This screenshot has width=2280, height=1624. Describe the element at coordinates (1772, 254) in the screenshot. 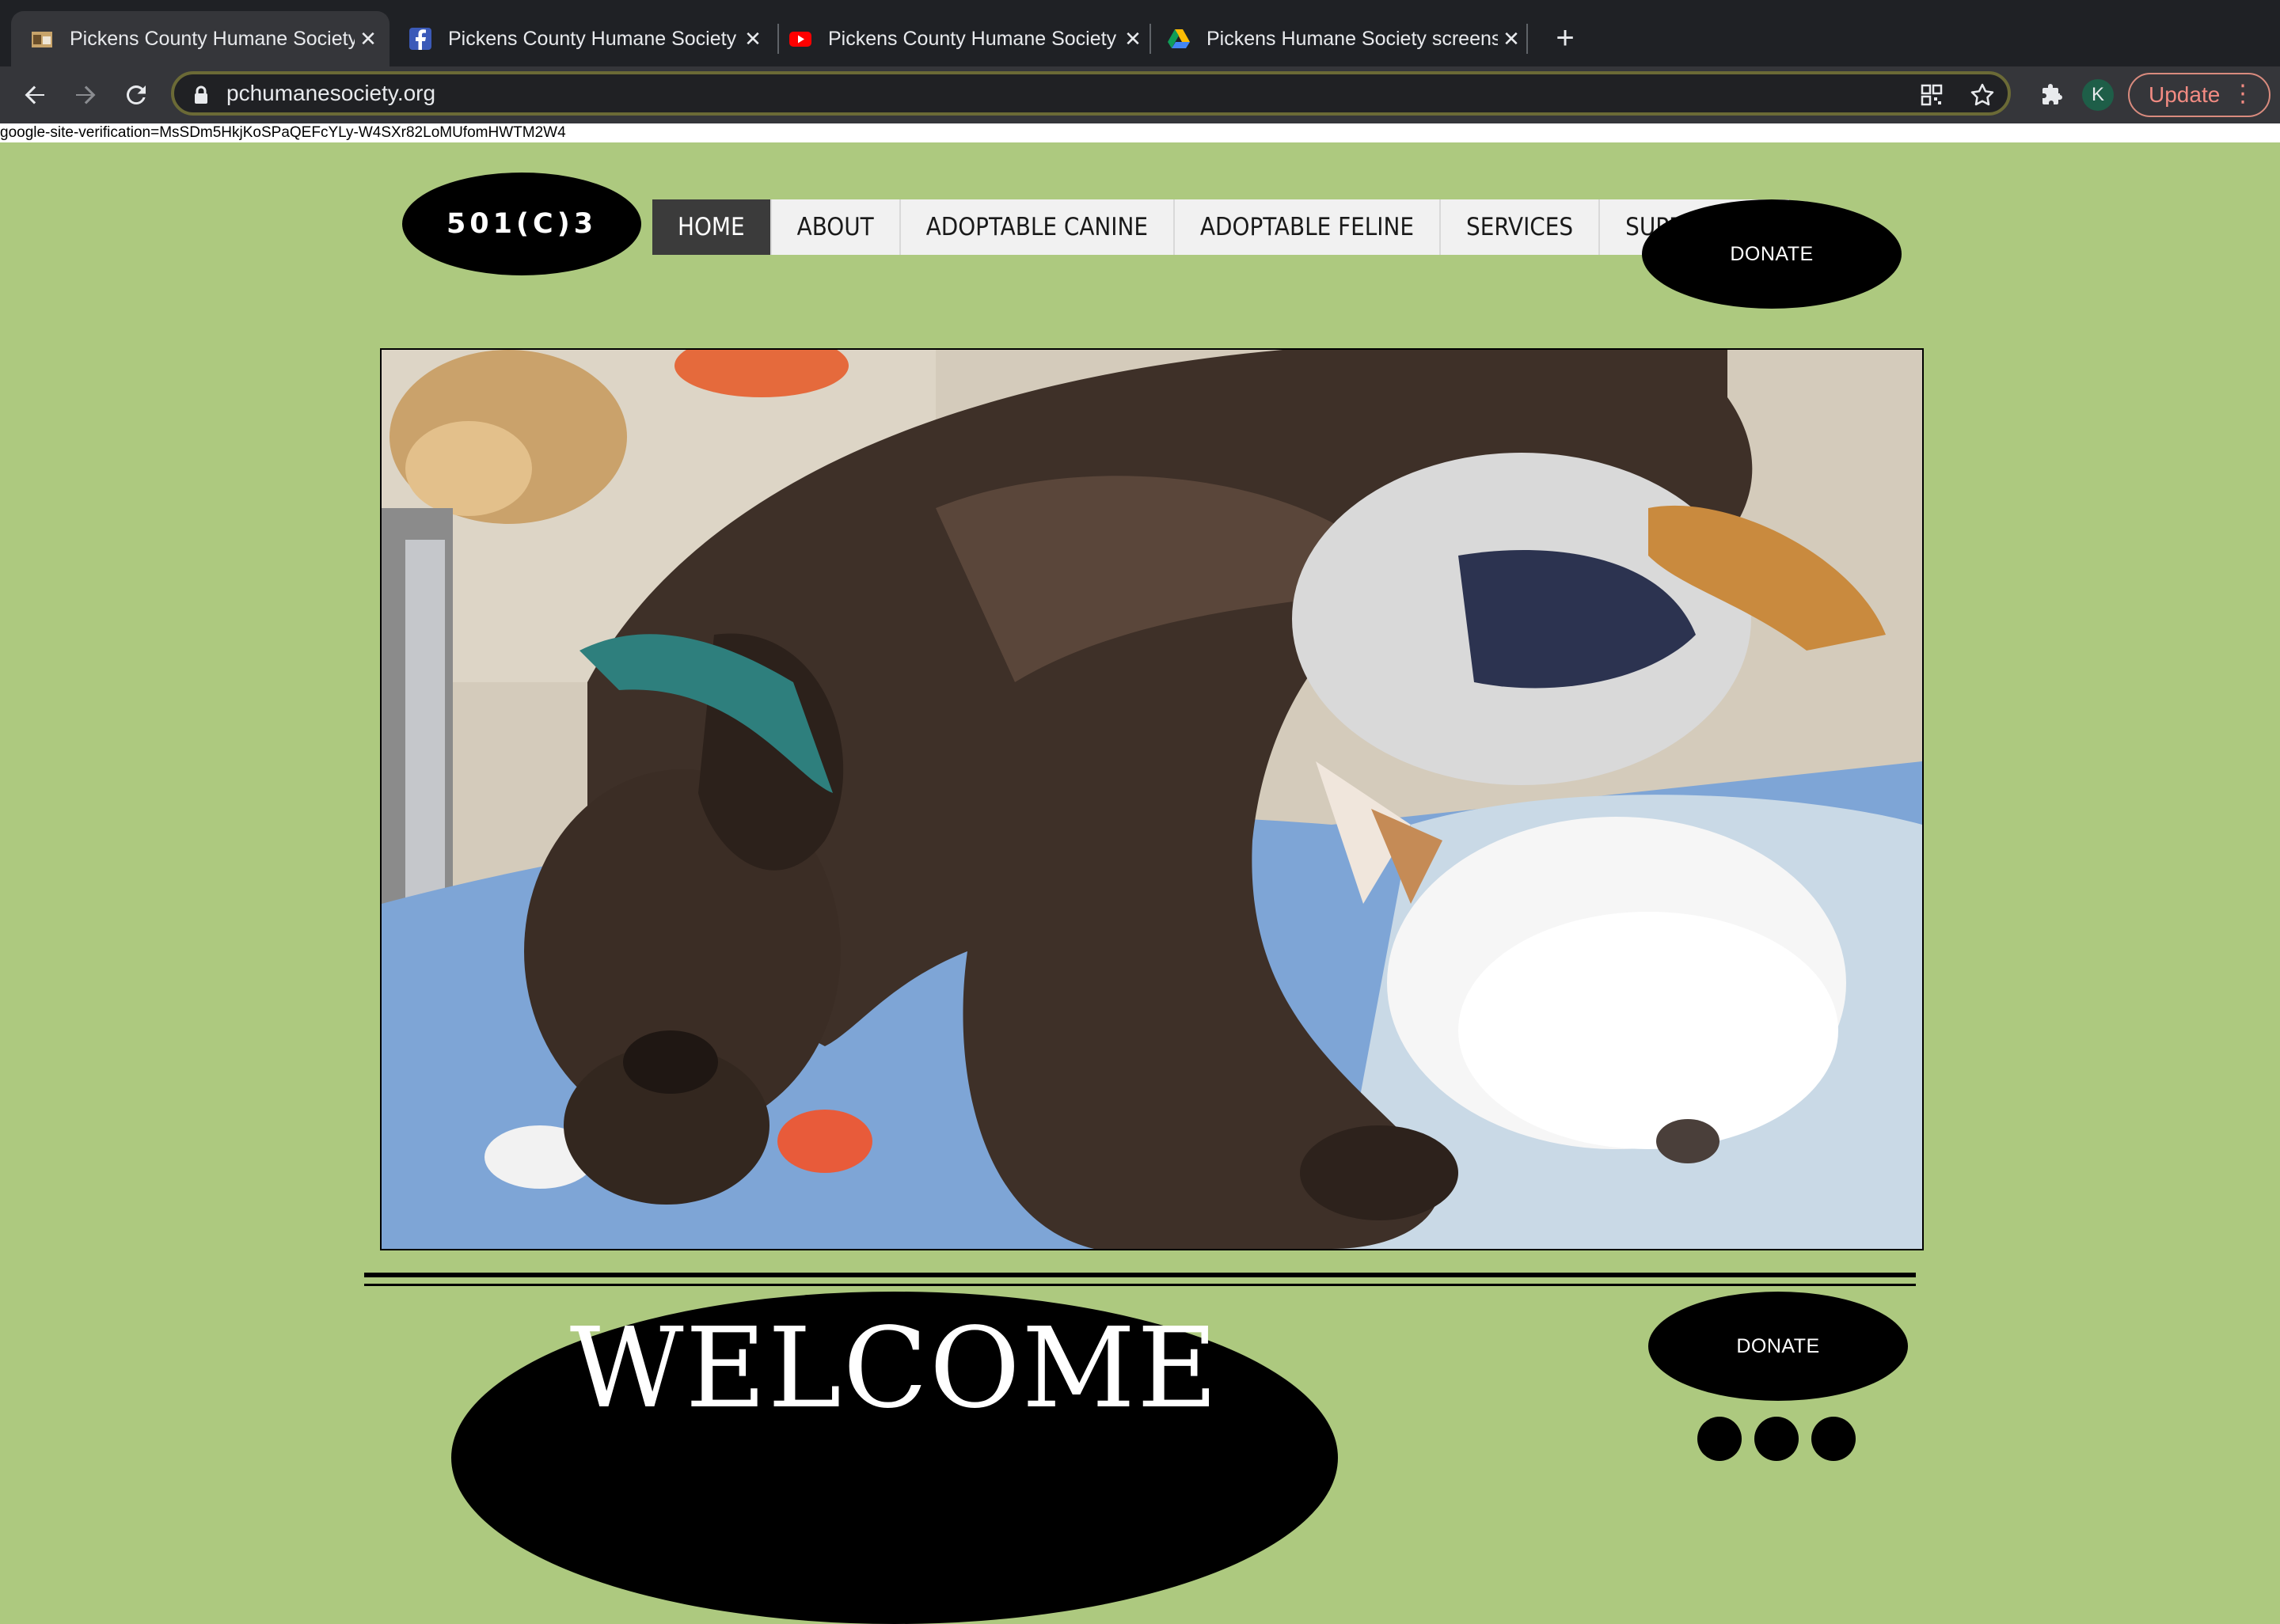

I see `donate-button-top: DONATE` at that location.